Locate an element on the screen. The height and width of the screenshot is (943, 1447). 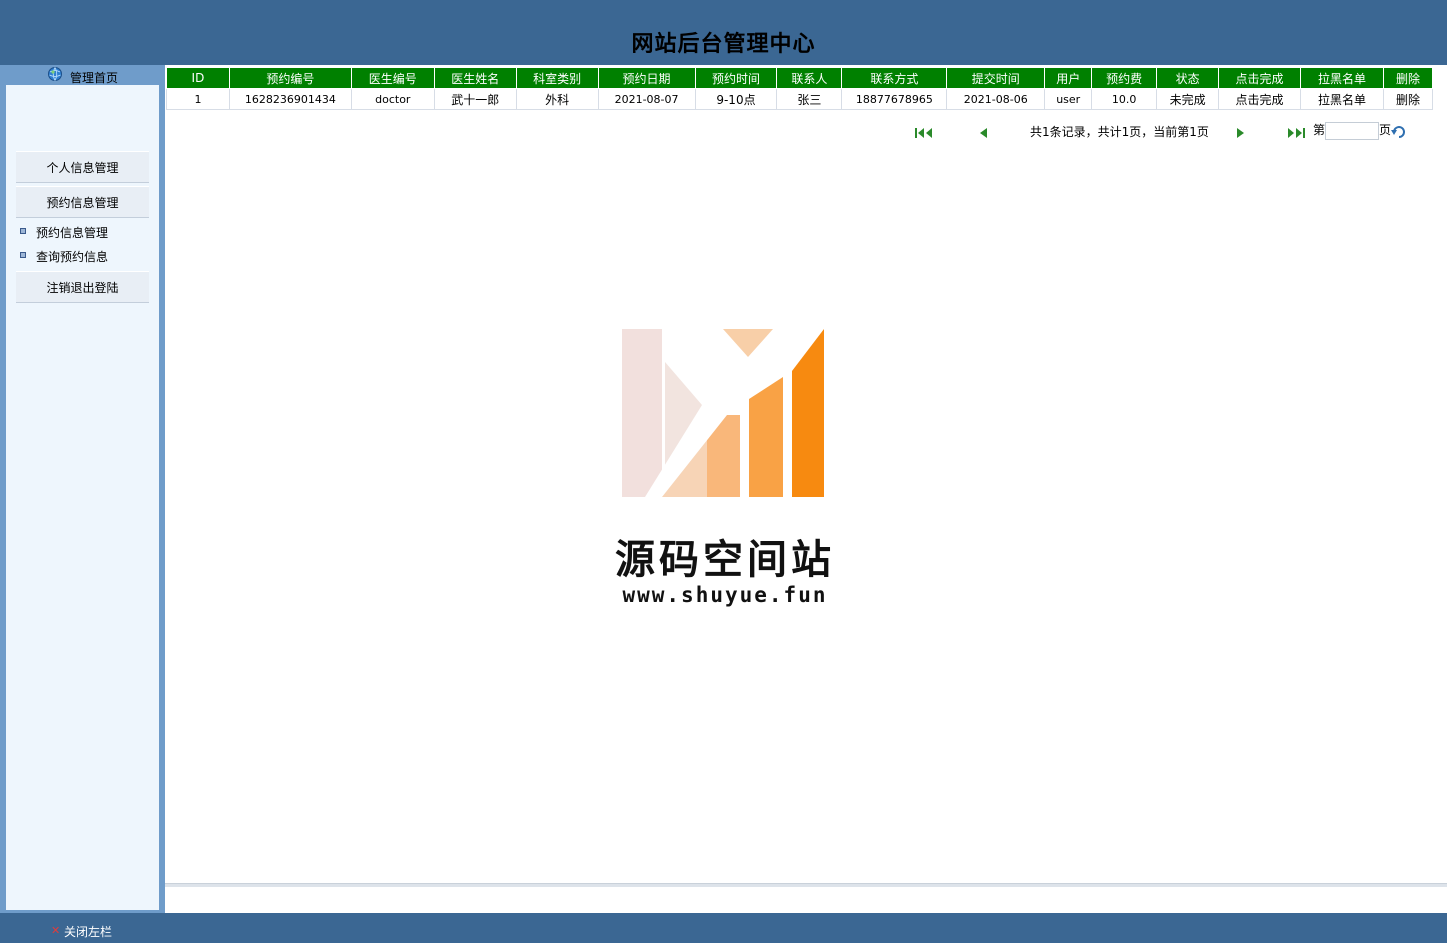
col-header: 联系方式 is located at coordinates (894, 78).